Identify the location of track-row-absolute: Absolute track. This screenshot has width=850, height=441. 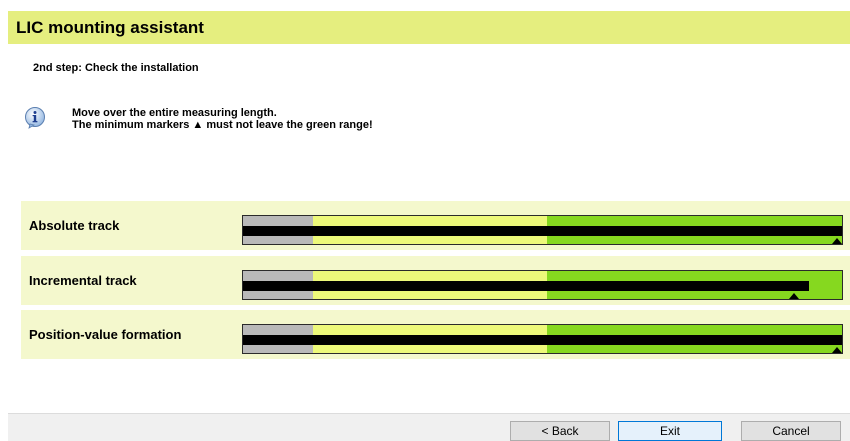
(435, 225).